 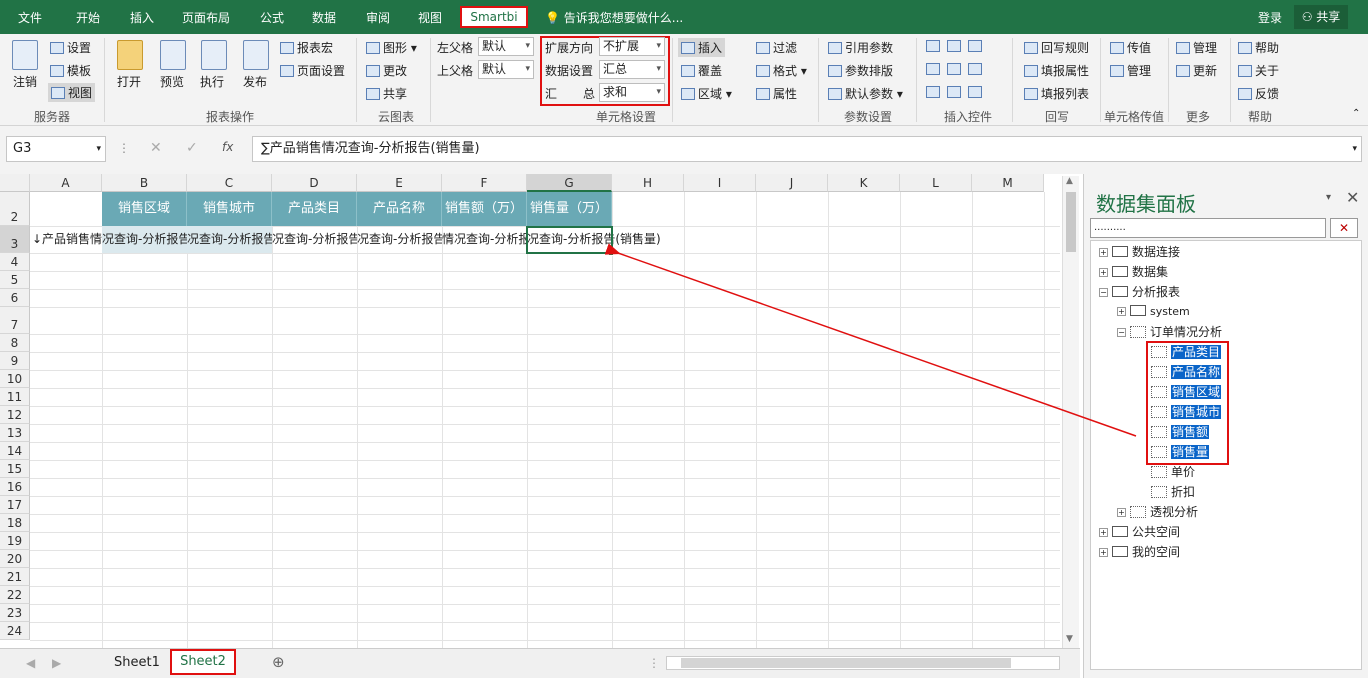 I want to click on annotation-arrow, so click(x=870, y=340).